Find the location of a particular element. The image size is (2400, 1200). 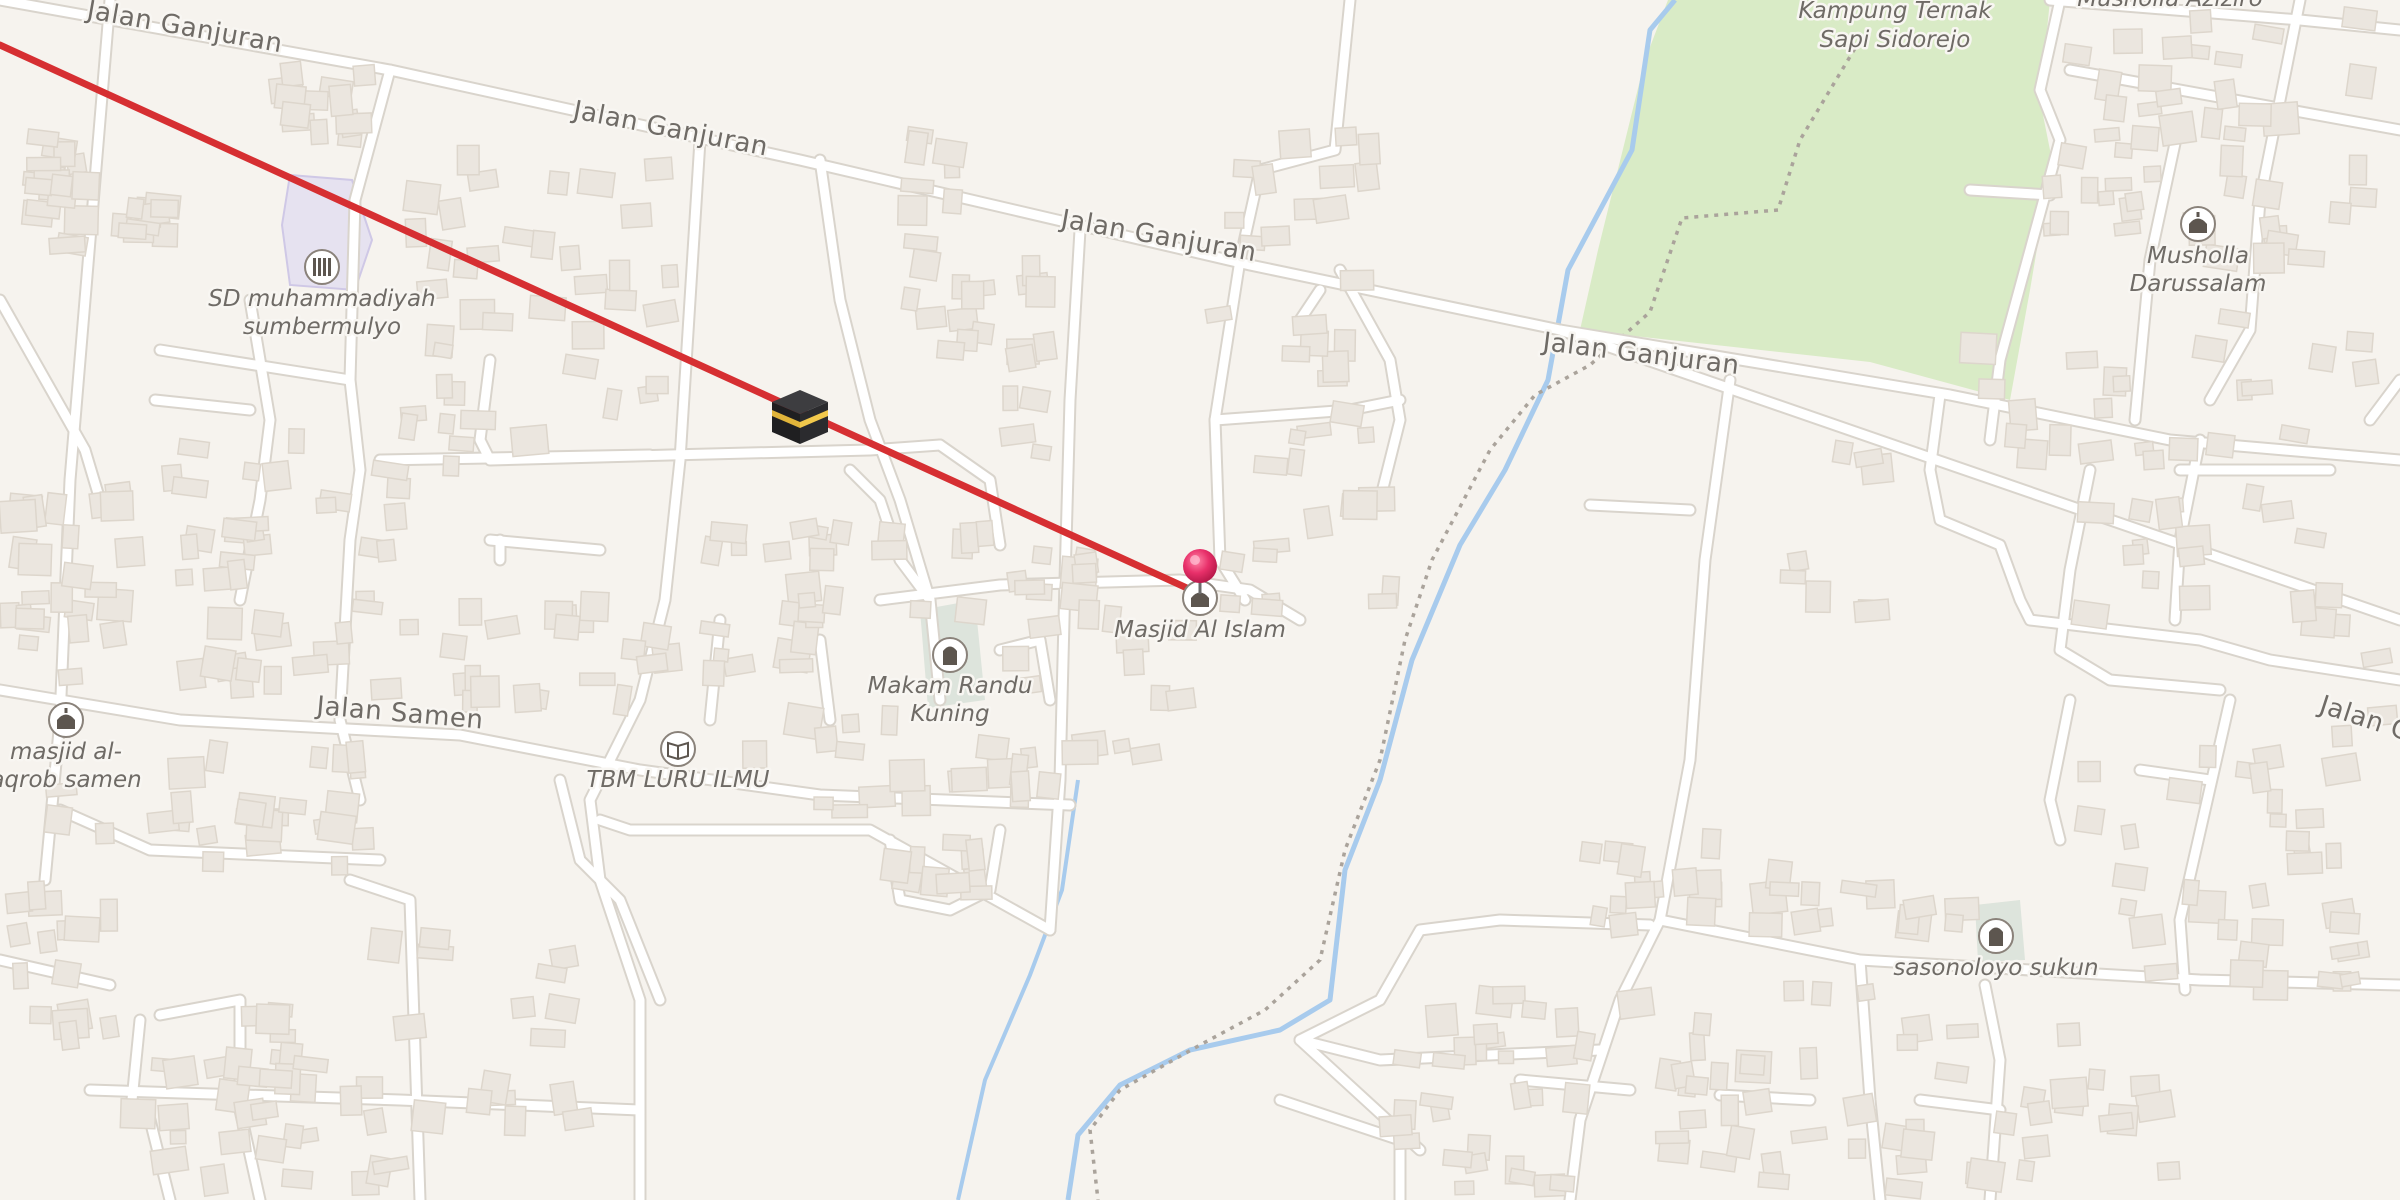

masjid-alaqrob-poi is located at coordinates (66, 720).